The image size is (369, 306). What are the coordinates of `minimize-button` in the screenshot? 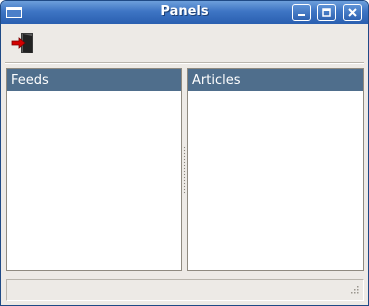 It's located at (301, 12).